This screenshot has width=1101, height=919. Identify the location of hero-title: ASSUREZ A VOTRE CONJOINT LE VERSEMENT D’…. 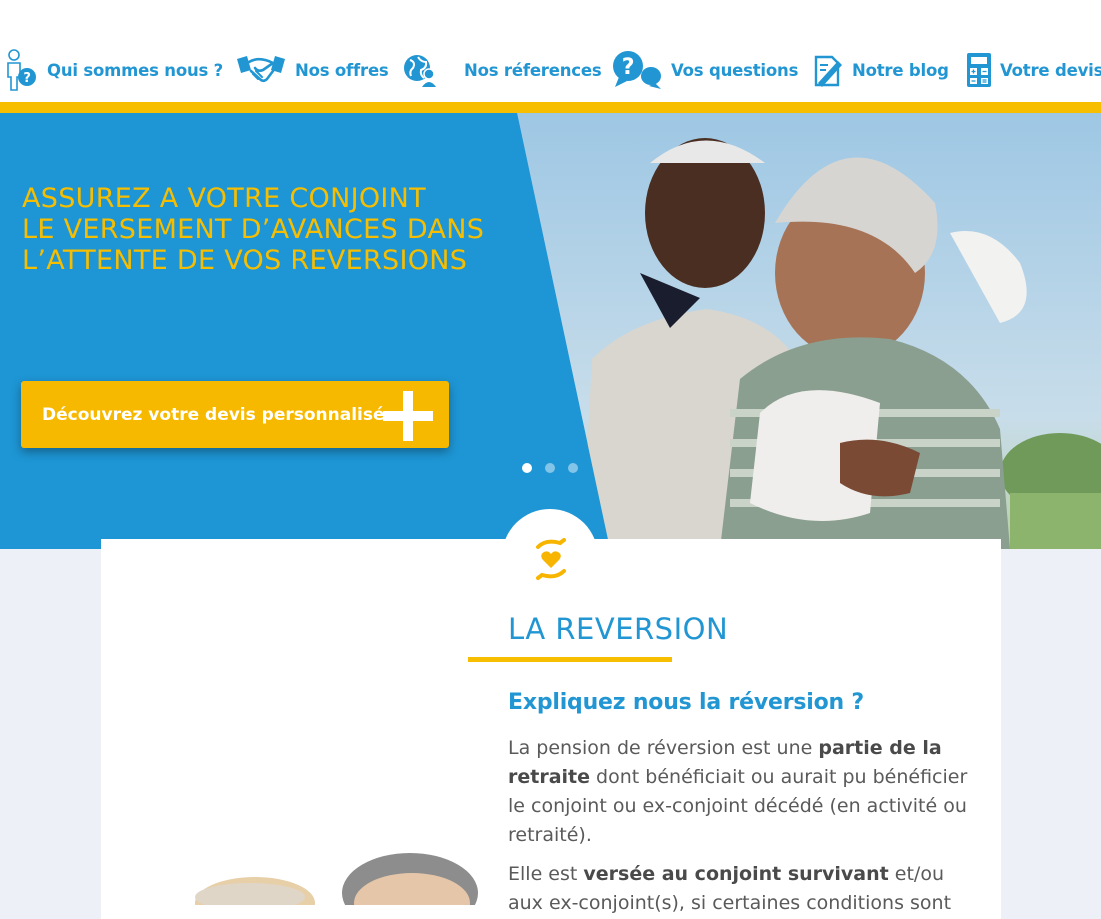
(282, 229).